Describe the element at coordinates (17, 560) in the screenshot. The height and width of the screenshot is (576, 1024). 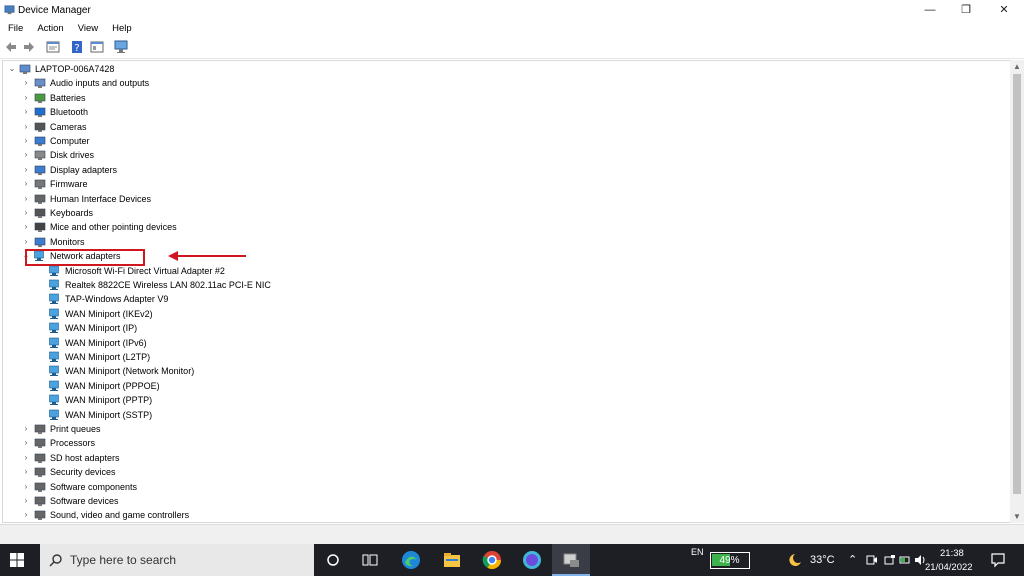
I see `windows-start-icon` at that location.